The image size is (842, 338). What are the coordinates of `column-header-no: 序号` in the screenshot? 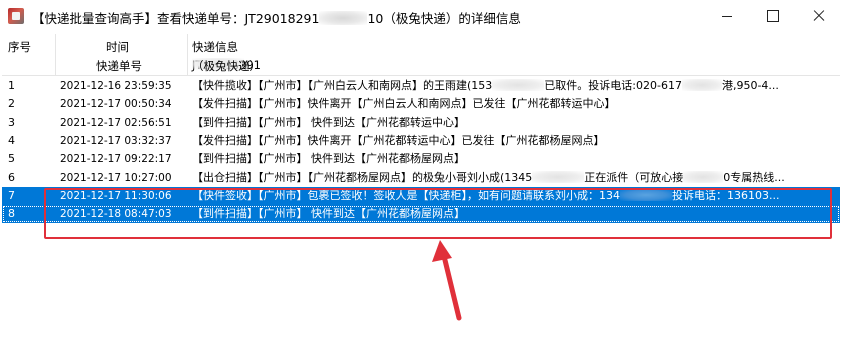 It's located at (29, 55).